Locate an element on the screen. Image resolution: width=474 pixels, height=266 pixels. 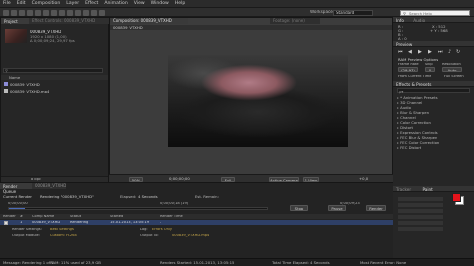
menu-layer: Layer is located at coordinates (72, 3).